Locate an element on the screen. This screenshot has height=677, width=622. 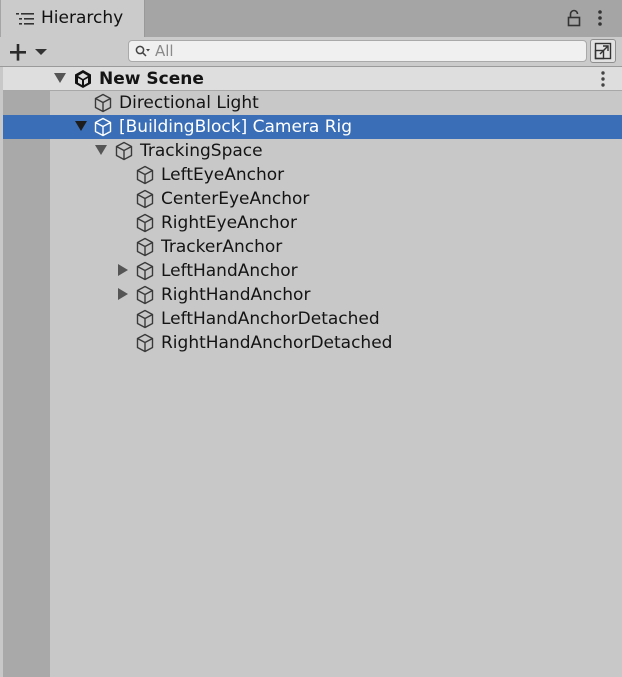
hierarchy-item-camera-rig: [BuildingBlock] Camera Rig is located at coordinates (312, 127).